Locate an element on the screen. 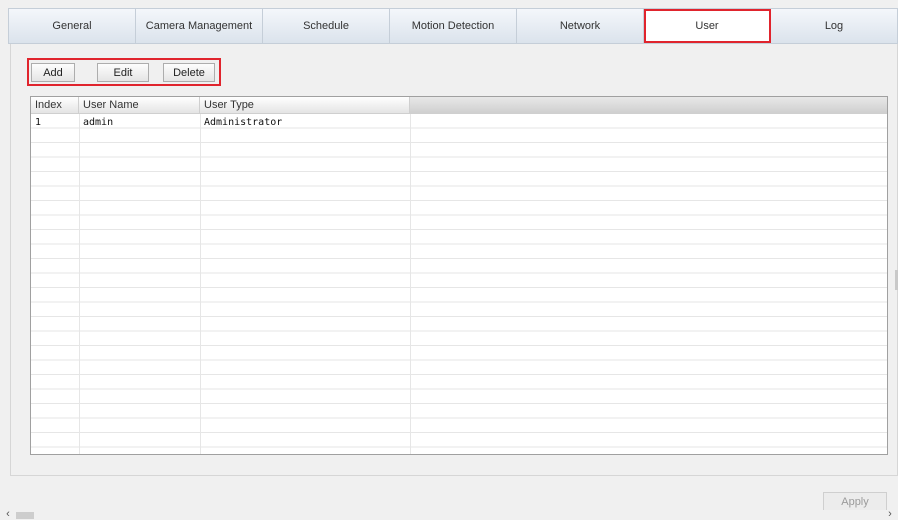  tab-camera-management: Camera Management is located at coordinates (199, 26).